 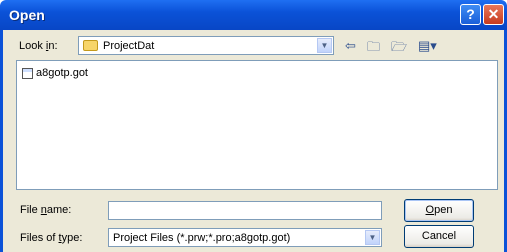 What do you see at coordinates (439, 210) in the screenshot?
I see `open-button: Open` at bounding box center [439, 210].